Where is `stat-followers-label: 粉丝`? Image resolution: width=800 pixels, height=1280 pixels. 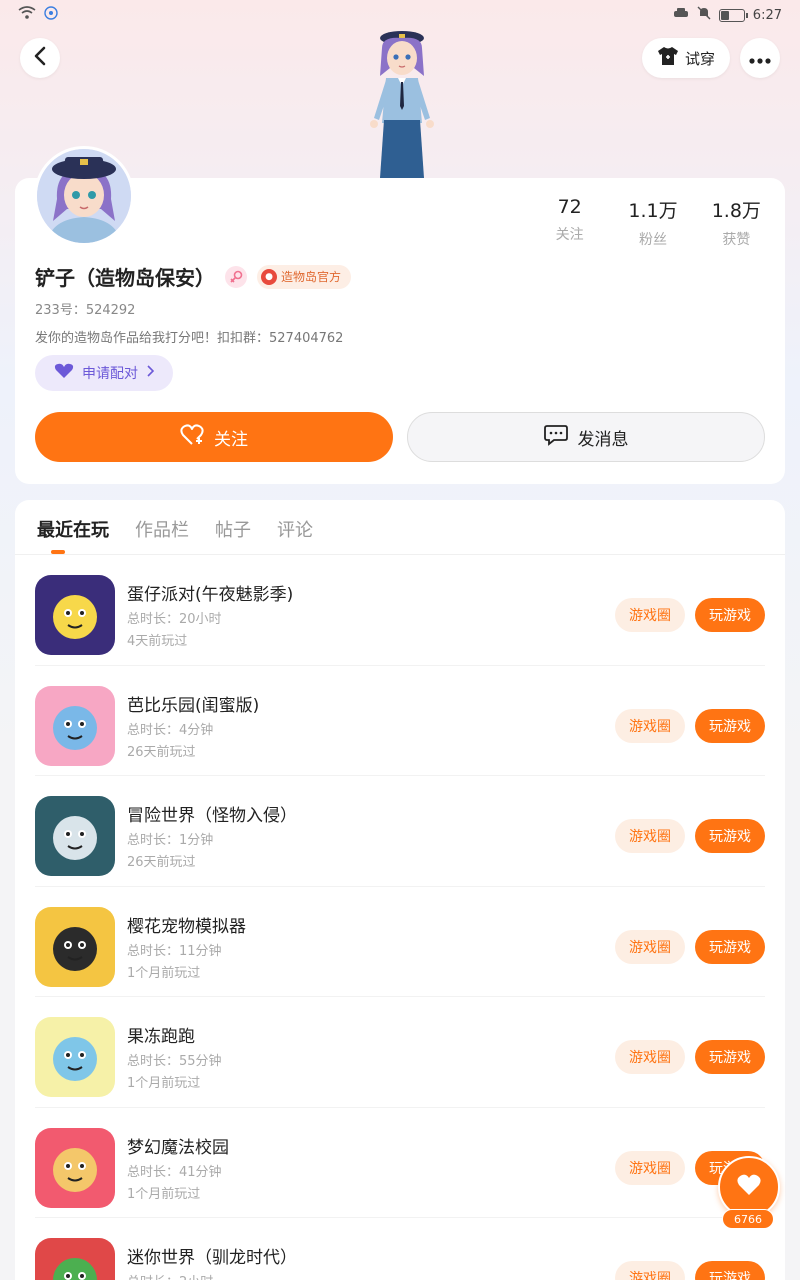
stat-followers-label: 粉丝 is located at coordinates (652, 240).